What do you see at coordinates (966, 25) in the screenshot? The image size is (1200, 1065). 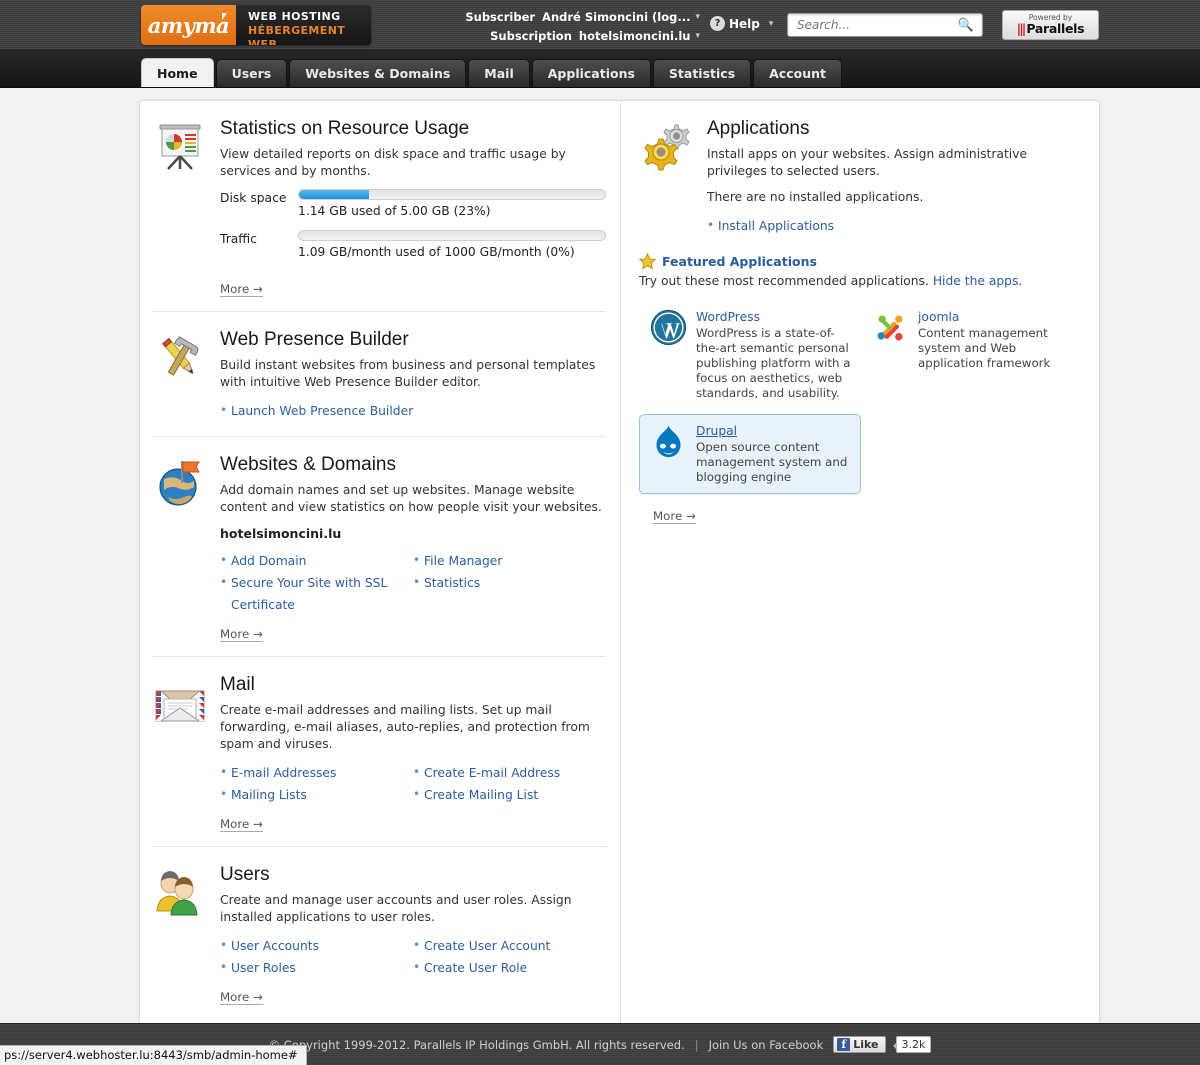 I see `search-icon: 🔍` at bounding box center [966, 25].